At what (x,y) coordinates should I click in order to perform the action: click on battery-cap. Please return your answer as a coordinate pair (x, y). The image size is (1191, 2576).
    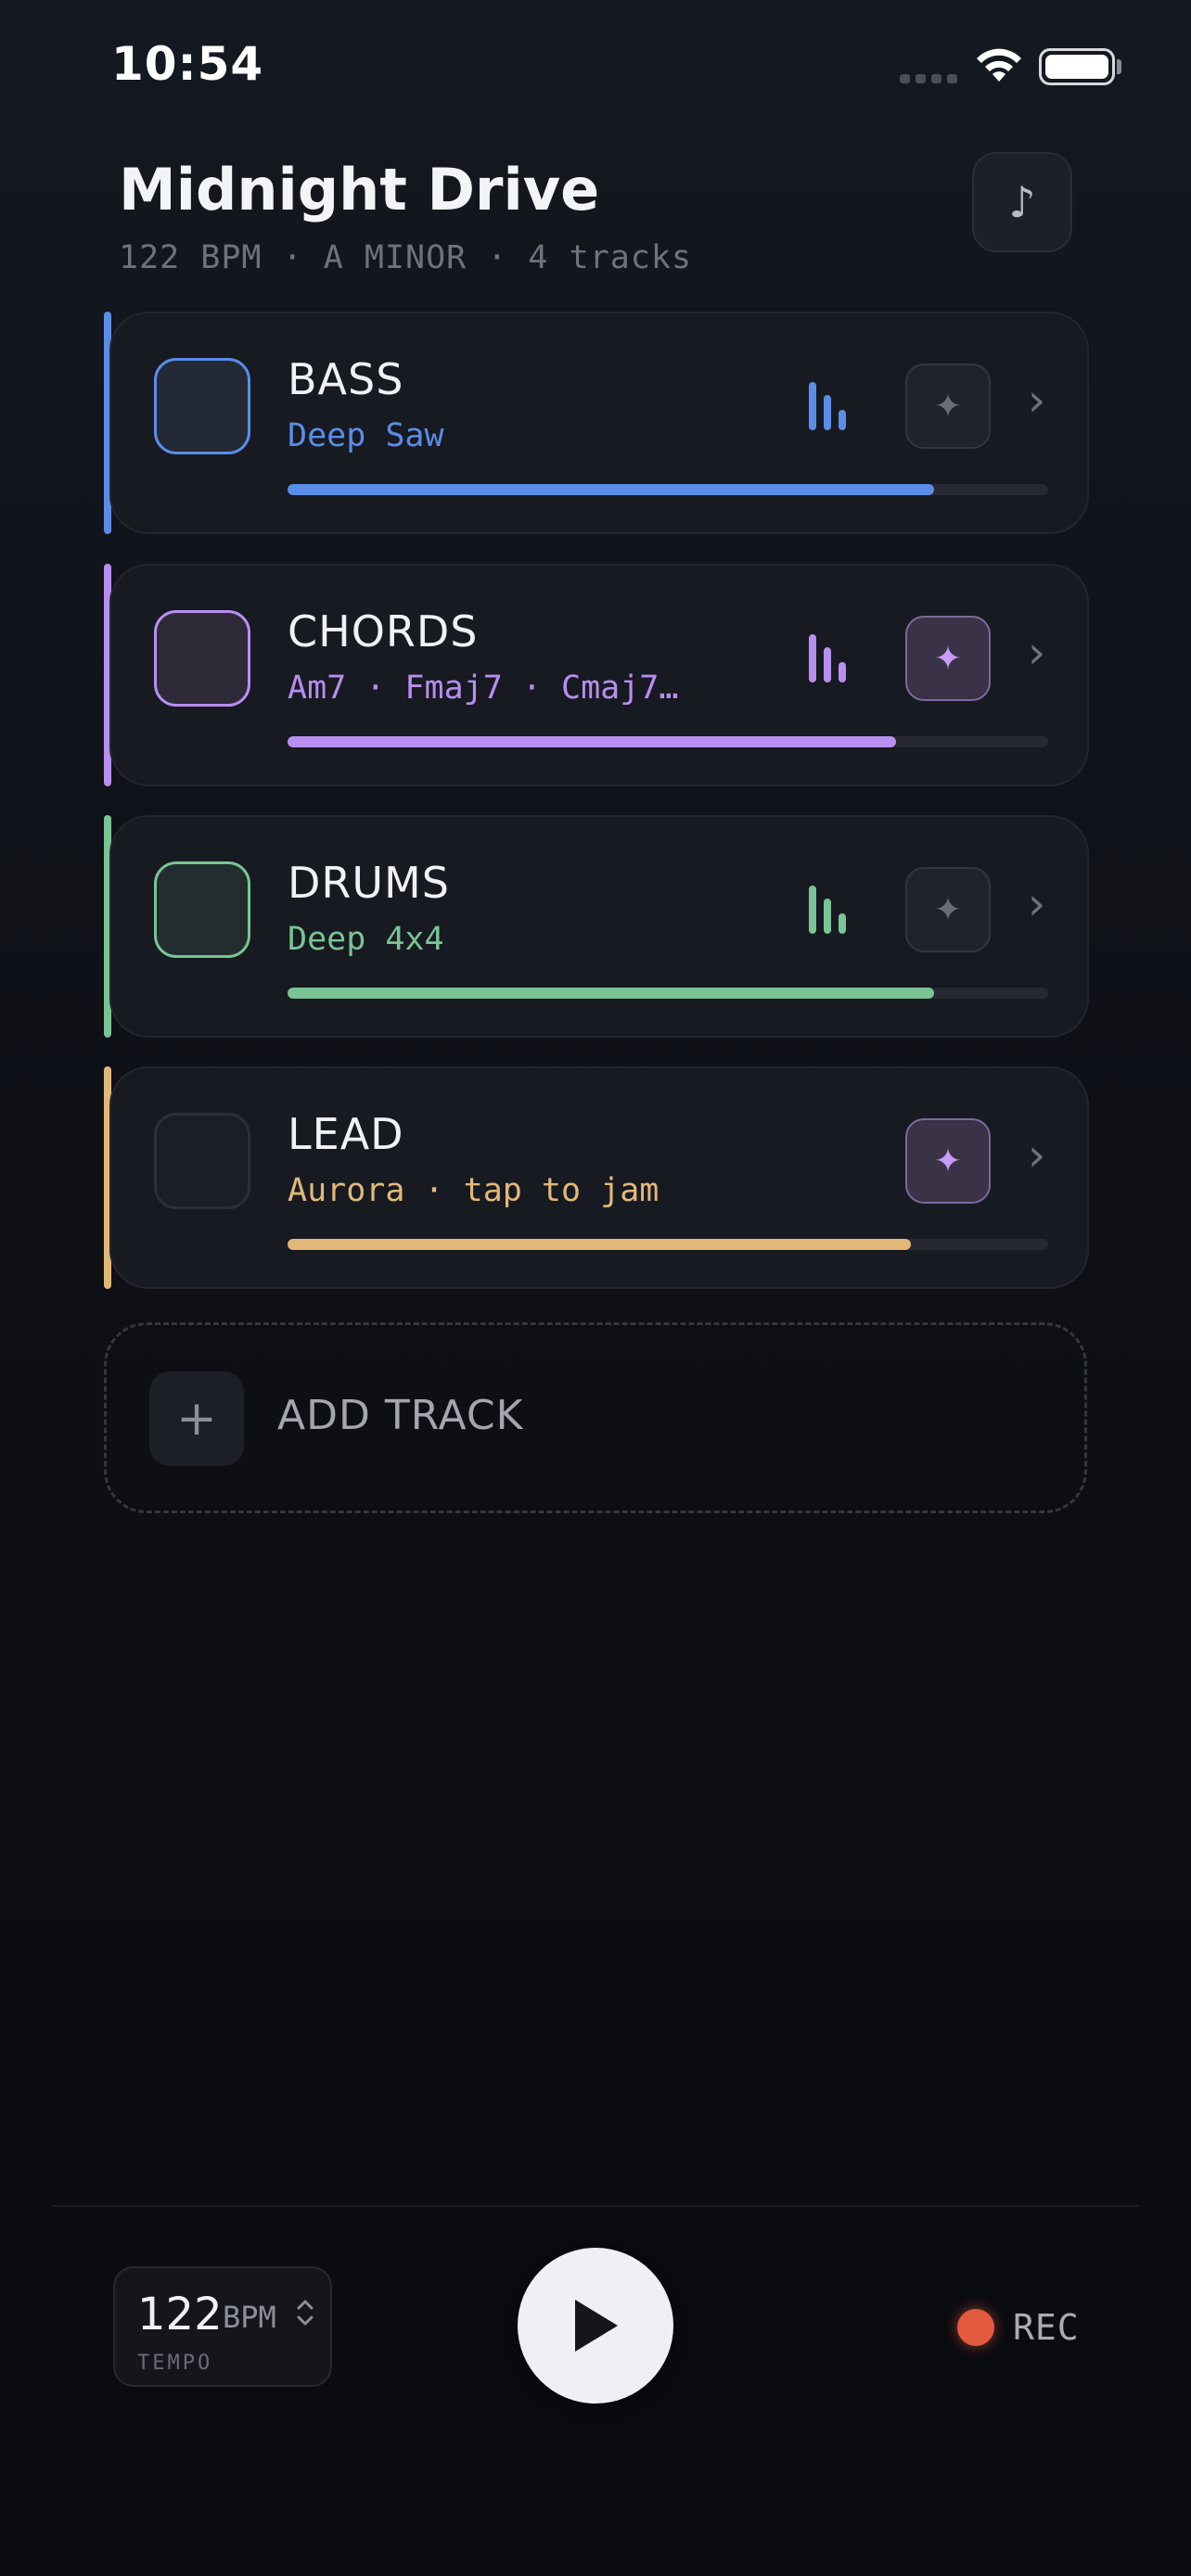
    Looking at the image, I should click on (1119, 66).